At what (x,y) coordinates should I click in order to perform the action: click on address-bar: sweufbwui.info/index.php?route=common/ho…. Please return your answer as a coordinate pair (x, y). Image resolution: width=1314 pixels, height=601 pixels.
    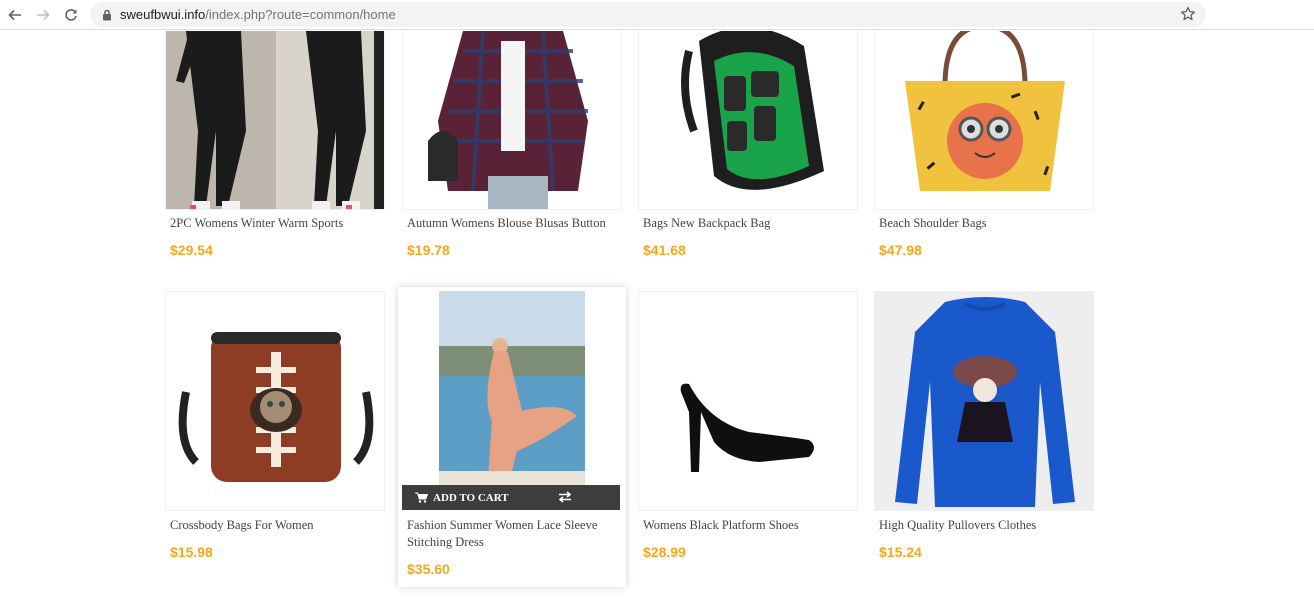
    Looking at the image, I should click on (648, 14).